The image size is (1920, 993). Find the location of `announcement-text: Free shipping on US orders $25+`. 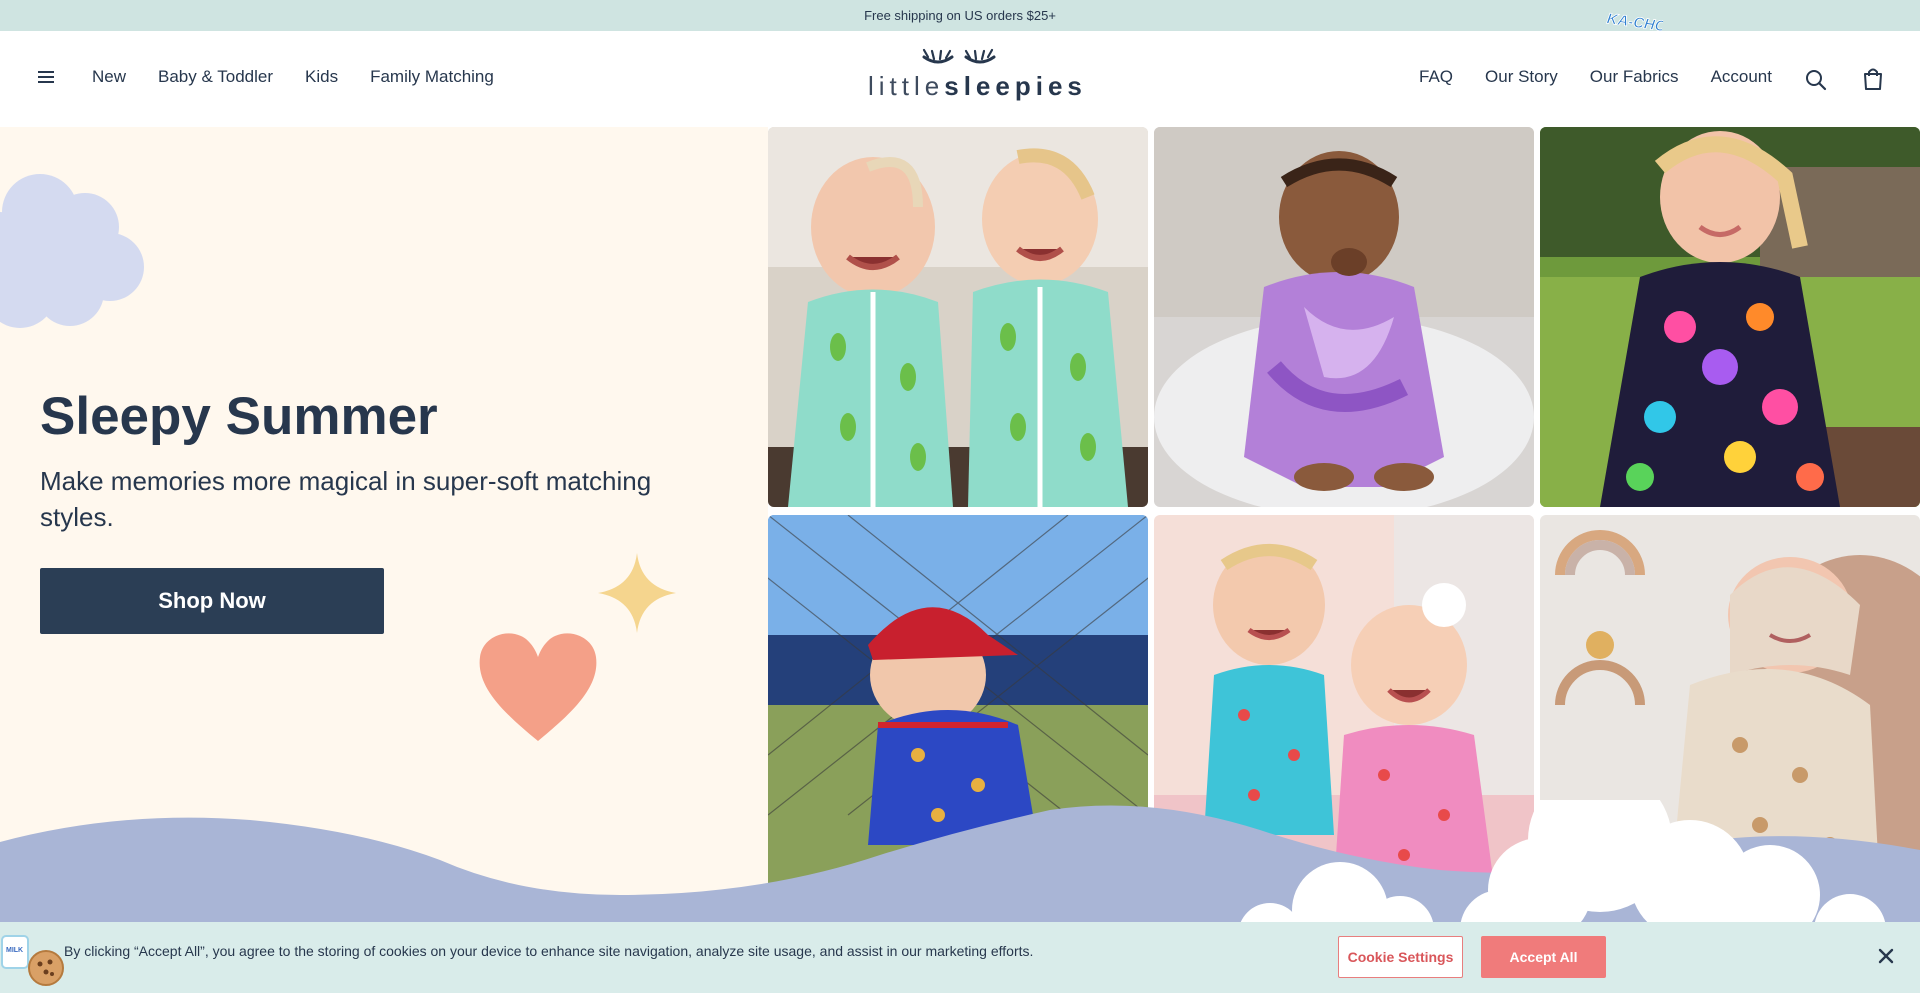

announcement-text: Free shipping on US orders $25+ is located at coordinates (960, 15).